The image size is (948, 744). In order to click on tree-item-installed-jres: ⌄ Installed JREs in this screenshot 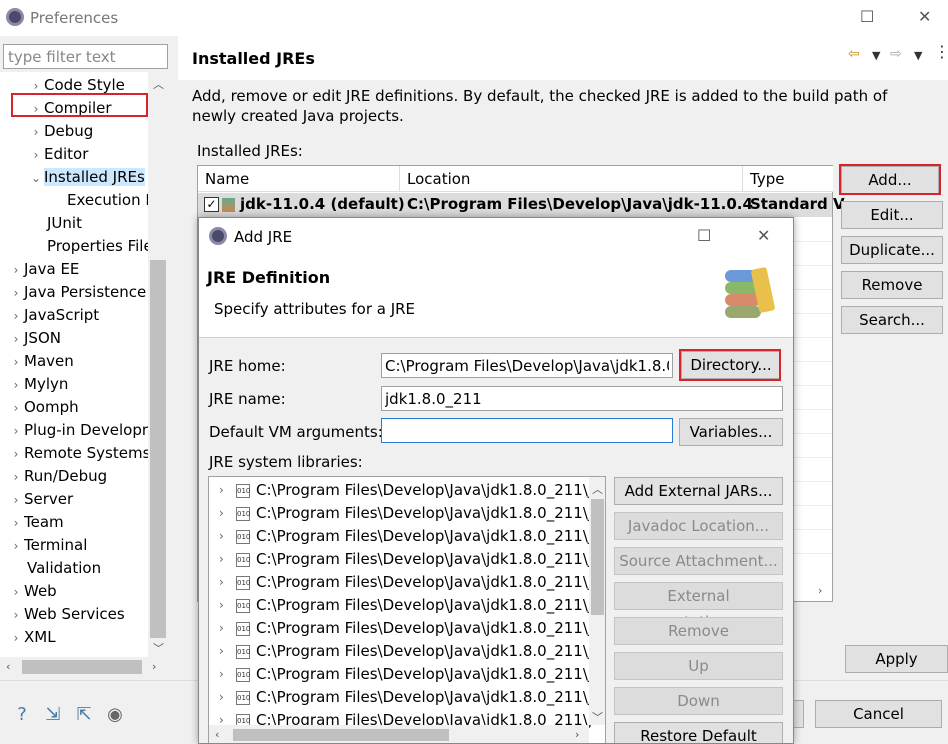, I will do `click(86, 177)`.